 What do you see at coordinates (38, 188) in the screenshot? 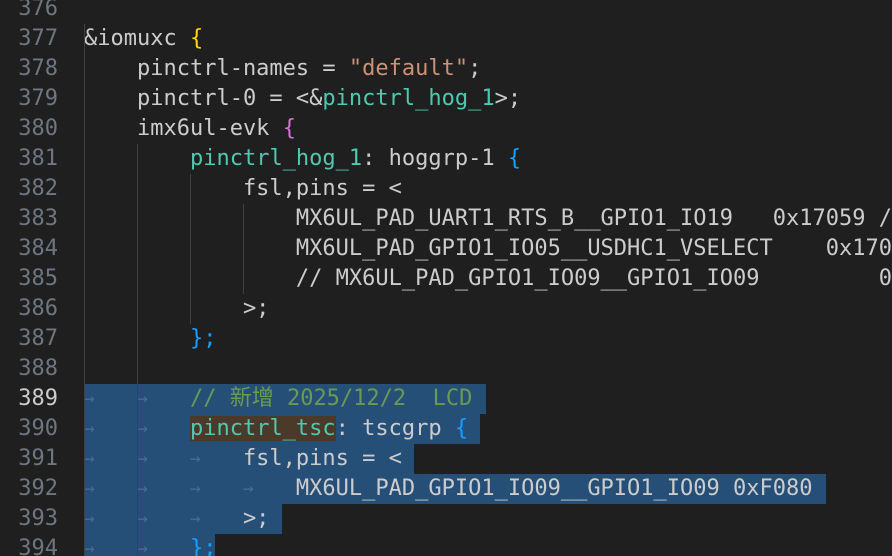
I see `line-number: 382` at bounding box center [38, 188].